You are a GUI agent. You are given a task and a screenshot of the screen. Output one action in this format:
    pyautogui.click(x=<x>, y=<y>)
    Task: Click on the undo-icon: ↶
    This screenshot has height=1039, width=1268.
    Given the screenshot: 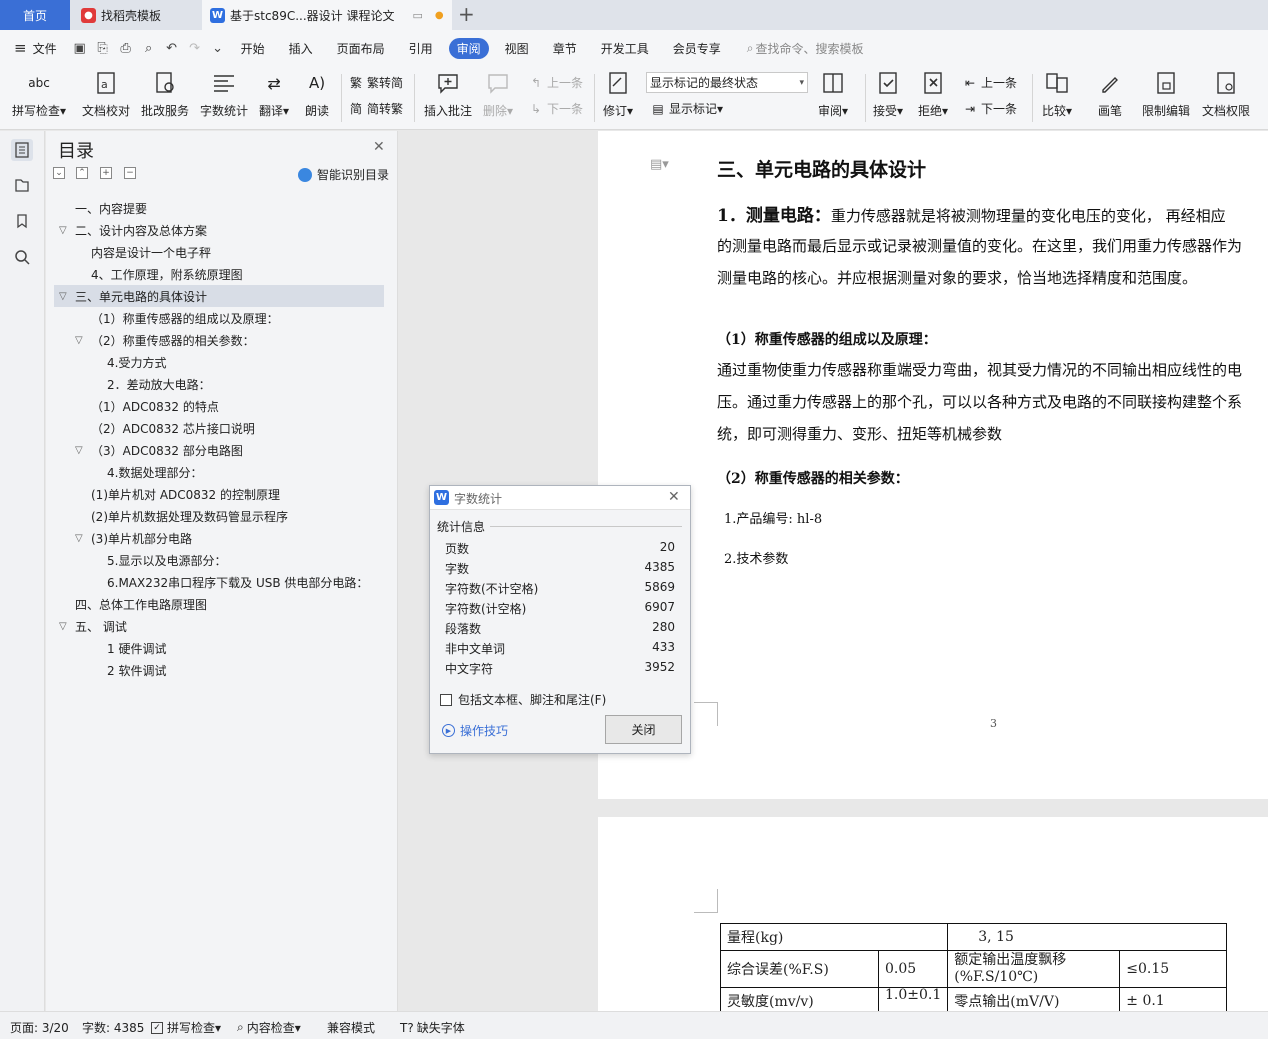 What is the action you would take?
    pyautogui.click(x=172, y=48)
    